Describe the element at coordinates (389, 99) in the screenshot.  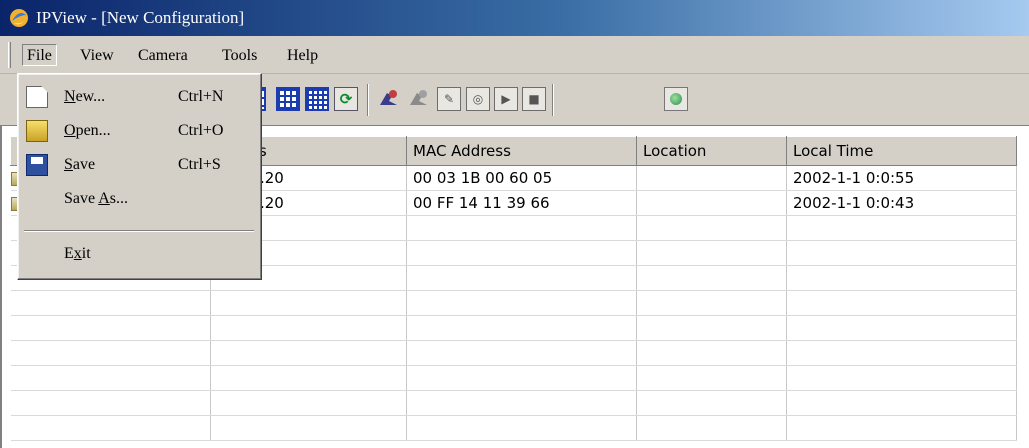
I see `camera-settings-icon` at that location.